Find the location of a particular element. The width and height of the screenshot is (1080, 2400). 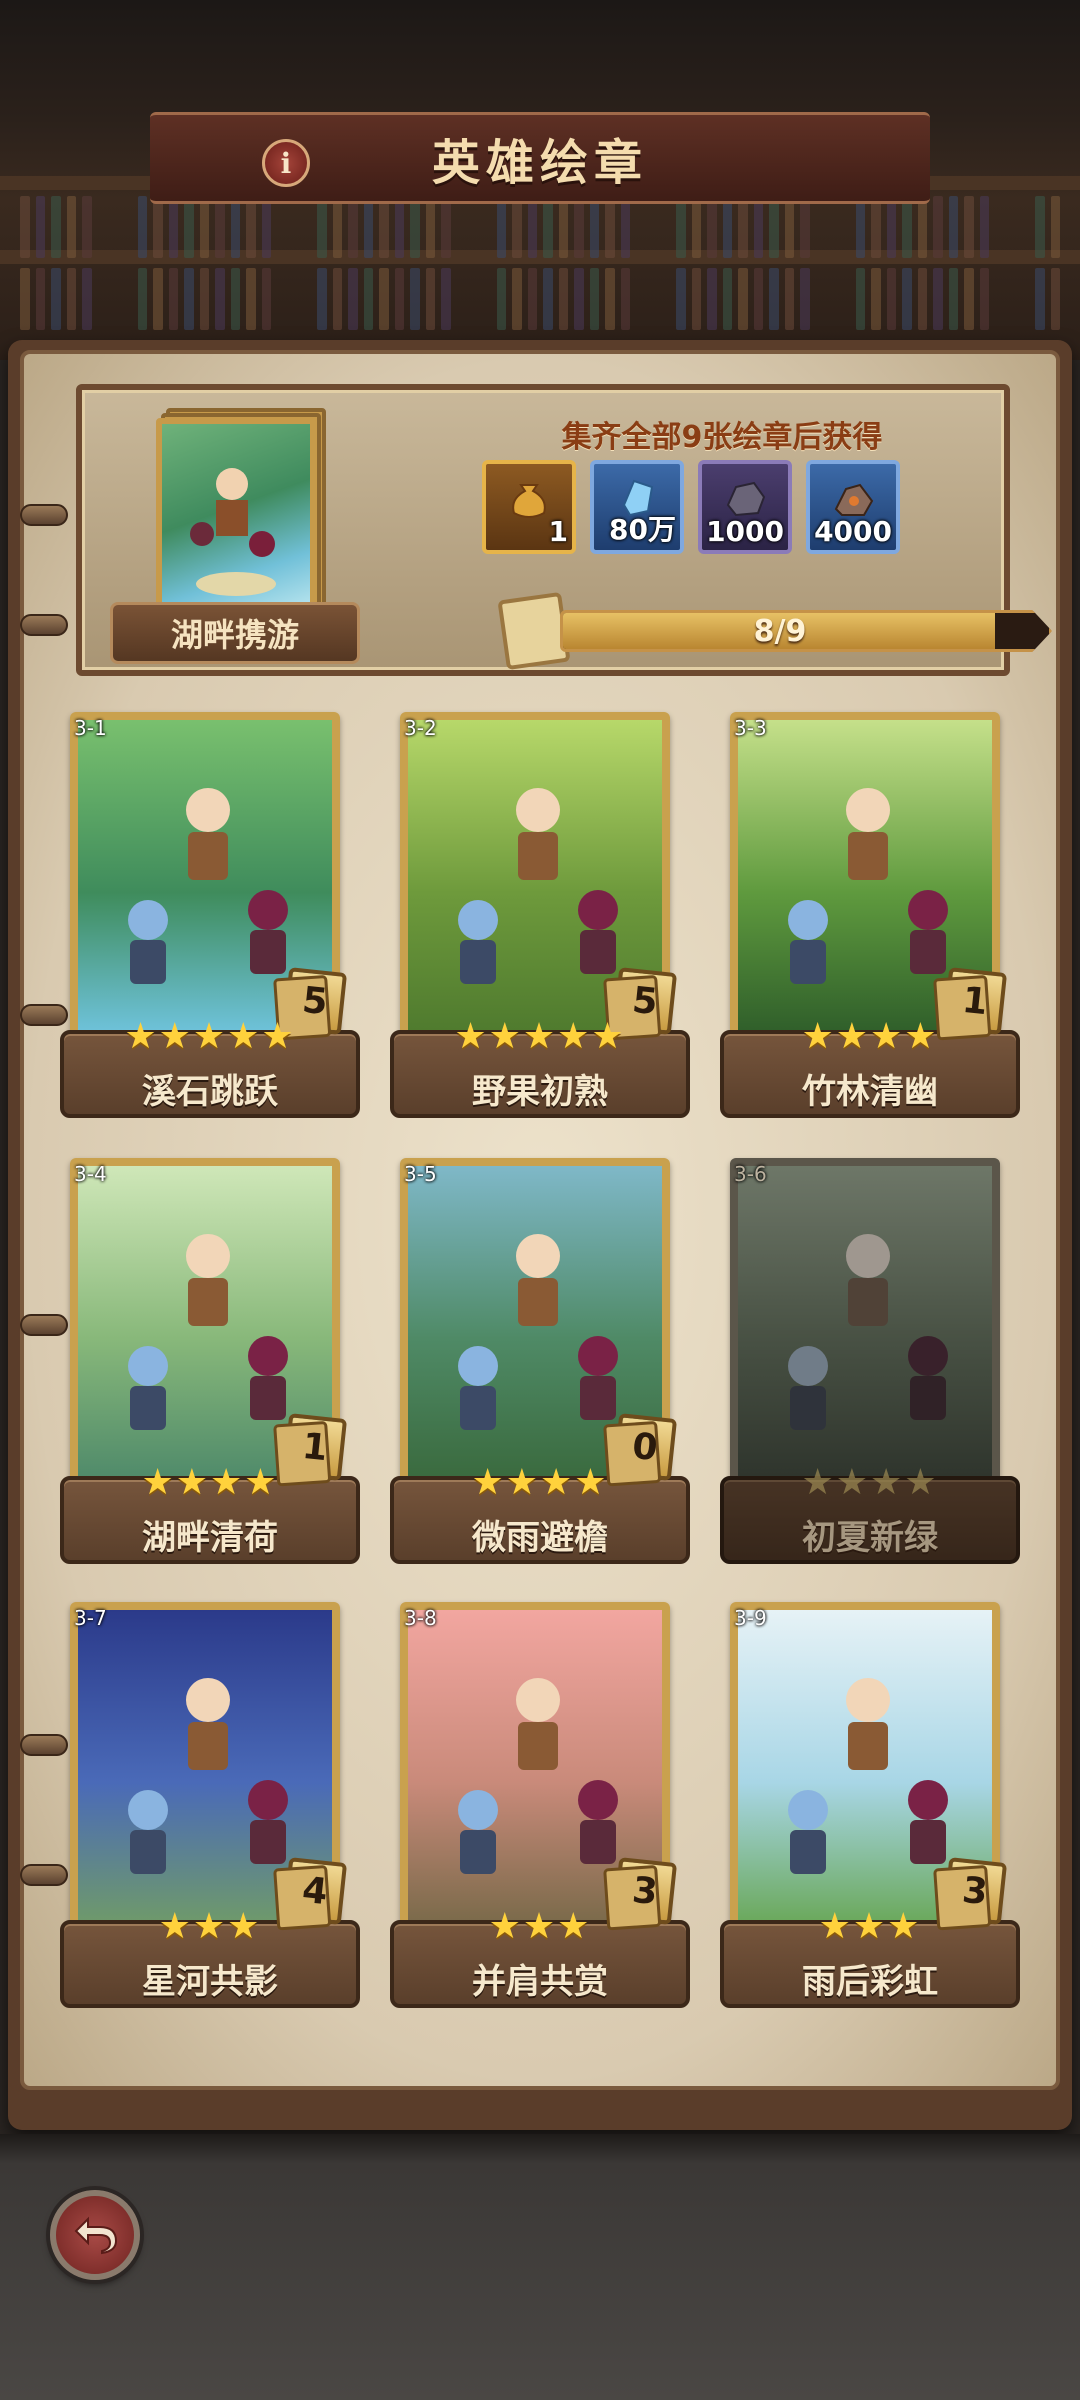

card-number: 3-8 is located at coordinates (420, 1618).